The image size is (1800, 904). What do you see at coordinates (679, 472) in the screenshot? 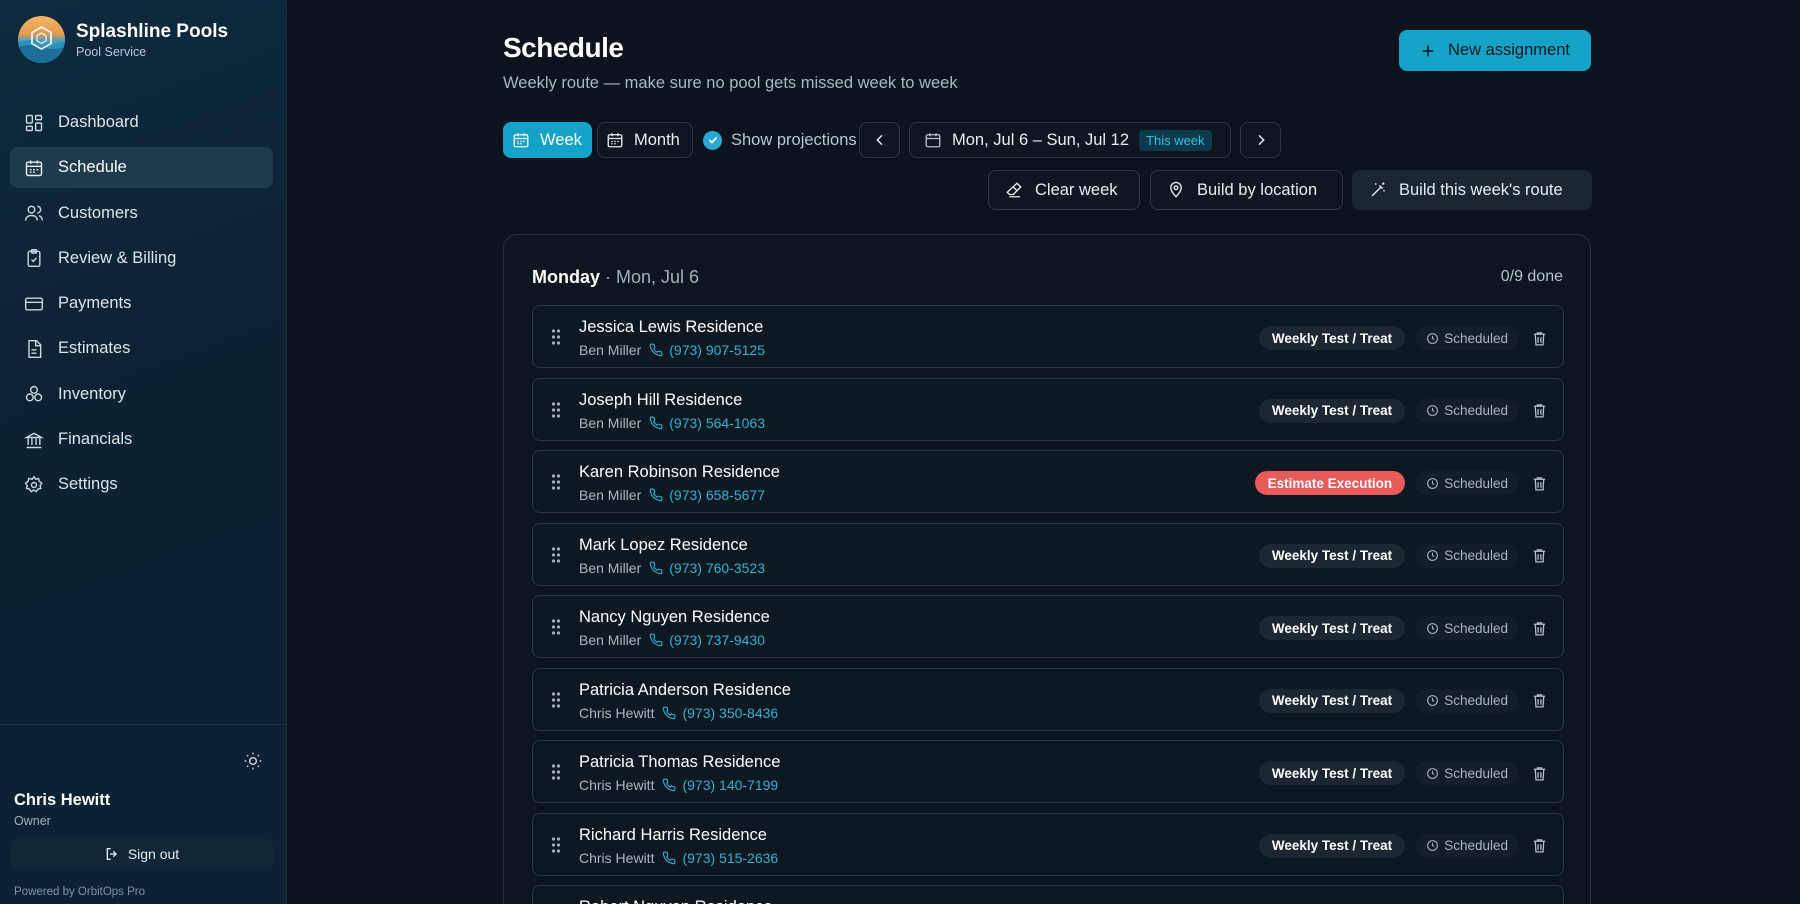
I see `customer-name: Karen Robinson Residence` at bounding box center [679, 472].